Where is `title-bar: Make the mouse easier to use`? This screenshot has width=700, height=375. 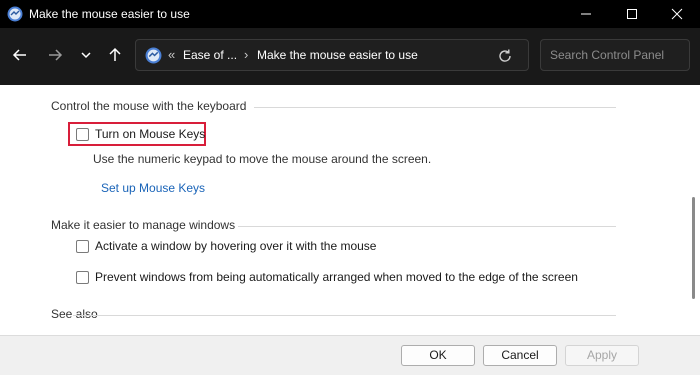
title-bar: Make the mouse easier to use is located at coordinates (350, 14).